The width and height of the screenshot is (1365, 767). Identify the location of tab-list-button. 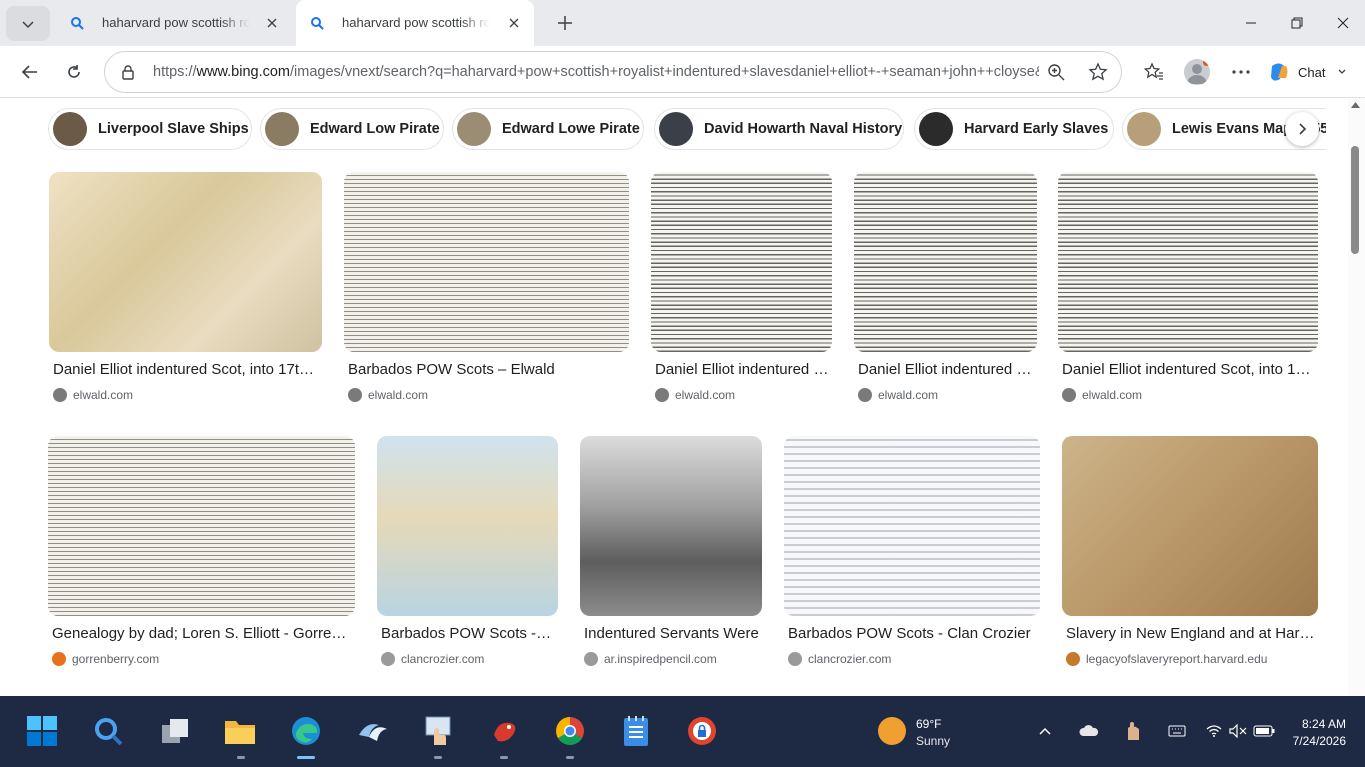
(28, 23).